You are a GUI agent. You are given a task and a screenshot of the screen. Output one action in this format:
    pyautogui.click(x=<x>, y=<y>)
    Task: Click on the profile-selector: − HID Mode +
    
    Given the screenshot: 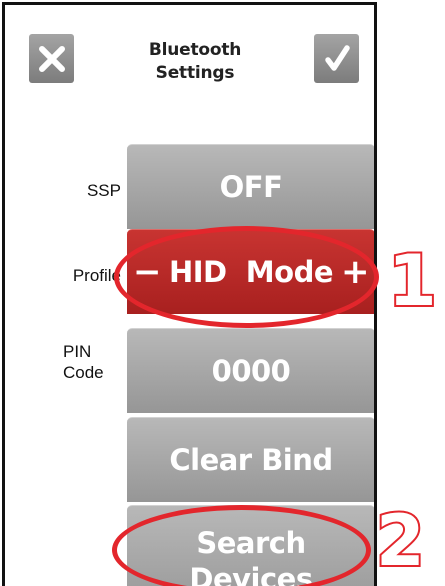 What is the action you would take?
    pyautogui.click(x=250, y=271)
    